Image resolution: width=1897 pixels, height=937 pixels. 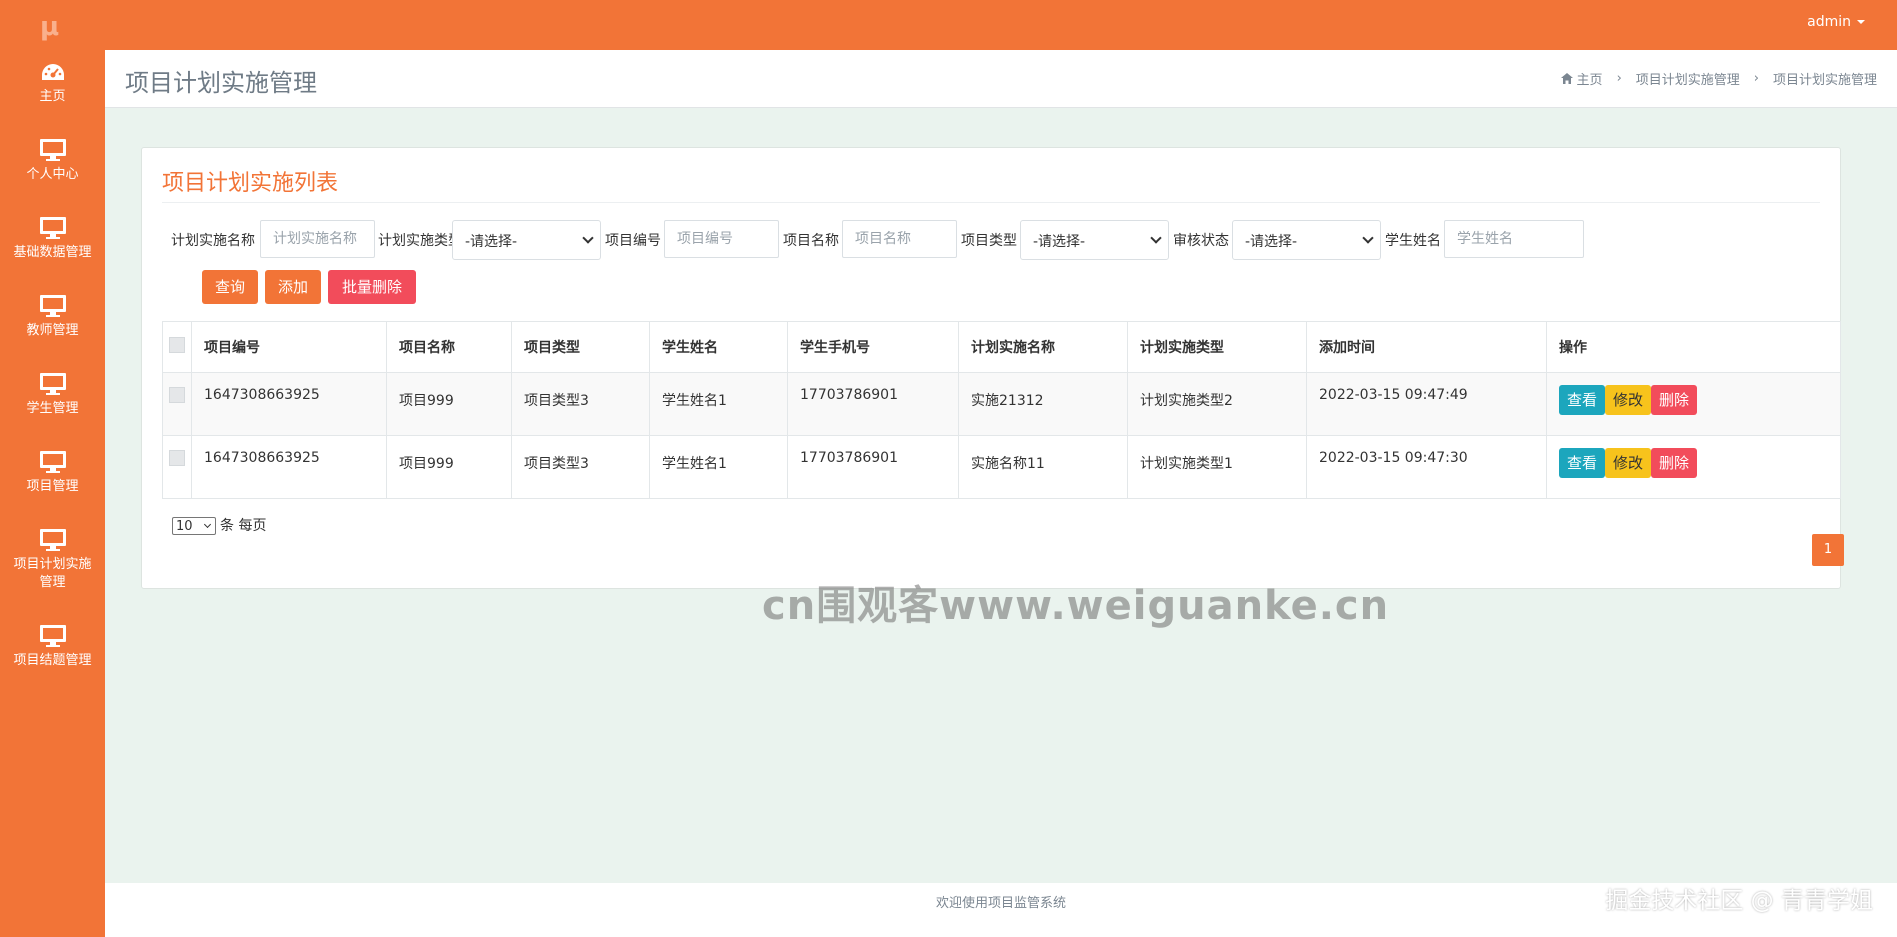 I want to click on cell-plan-type: 计划实施类型1, so click(x=1217, y=467).